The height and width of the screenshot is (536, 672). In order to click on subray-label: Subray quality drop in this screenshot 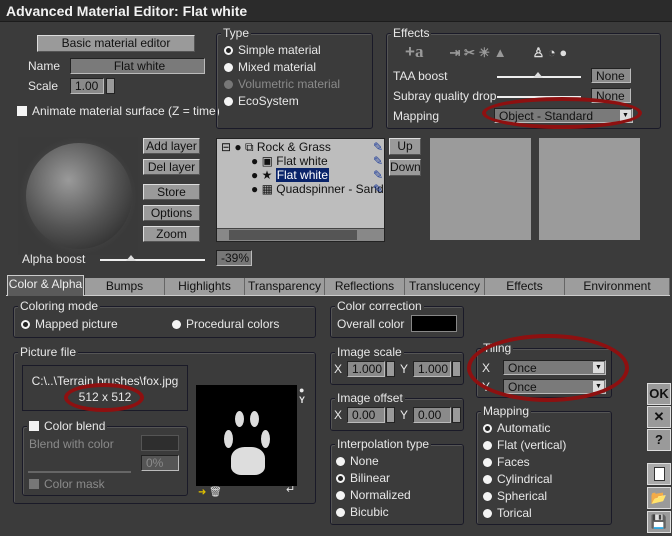, I will do `click(445, 96)`.